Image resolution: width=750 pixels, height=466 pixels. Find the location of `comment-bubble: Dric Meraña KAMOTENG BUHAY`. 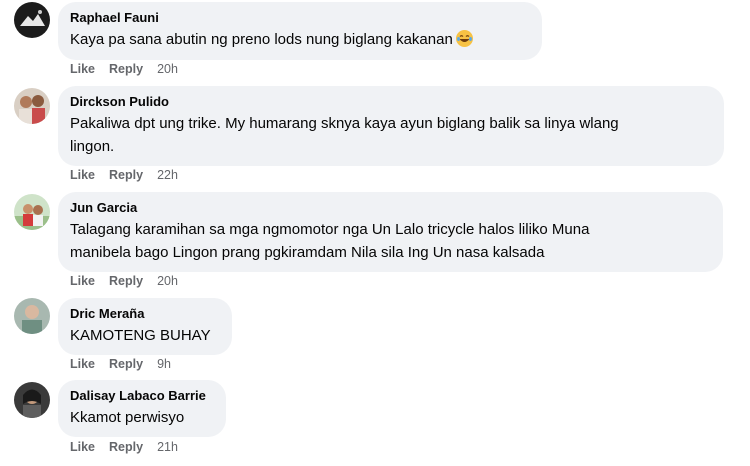

comment-bubble: Dric Meraña KAMOTENG BUHAY is located at coordinates (145, 326).